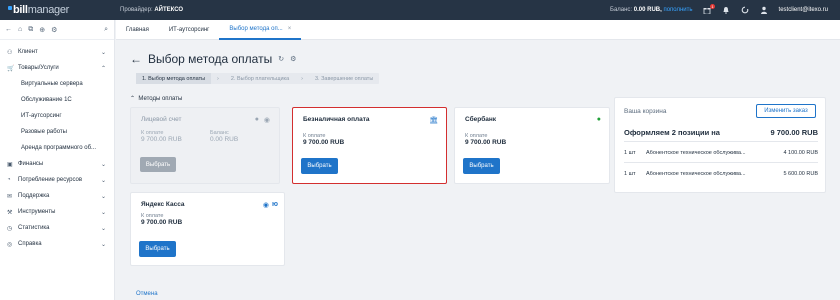  Describe the element at coordinates (344, 78) in the screenshot. I see `step-3: 3. Завершение оплаты` at that location.